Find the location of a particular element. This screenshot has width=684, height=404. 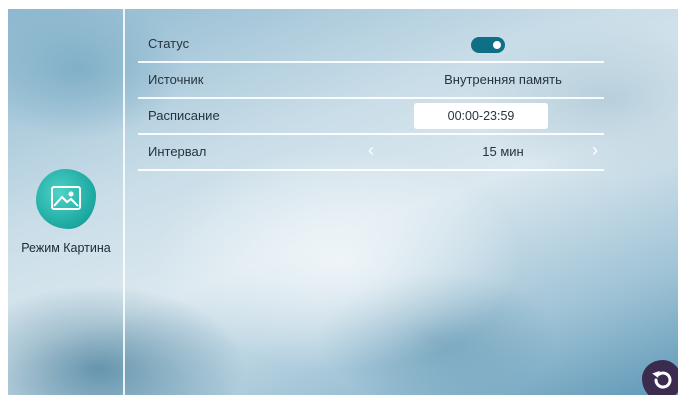

picture-mode-icon is located at coordinates (66, 199).